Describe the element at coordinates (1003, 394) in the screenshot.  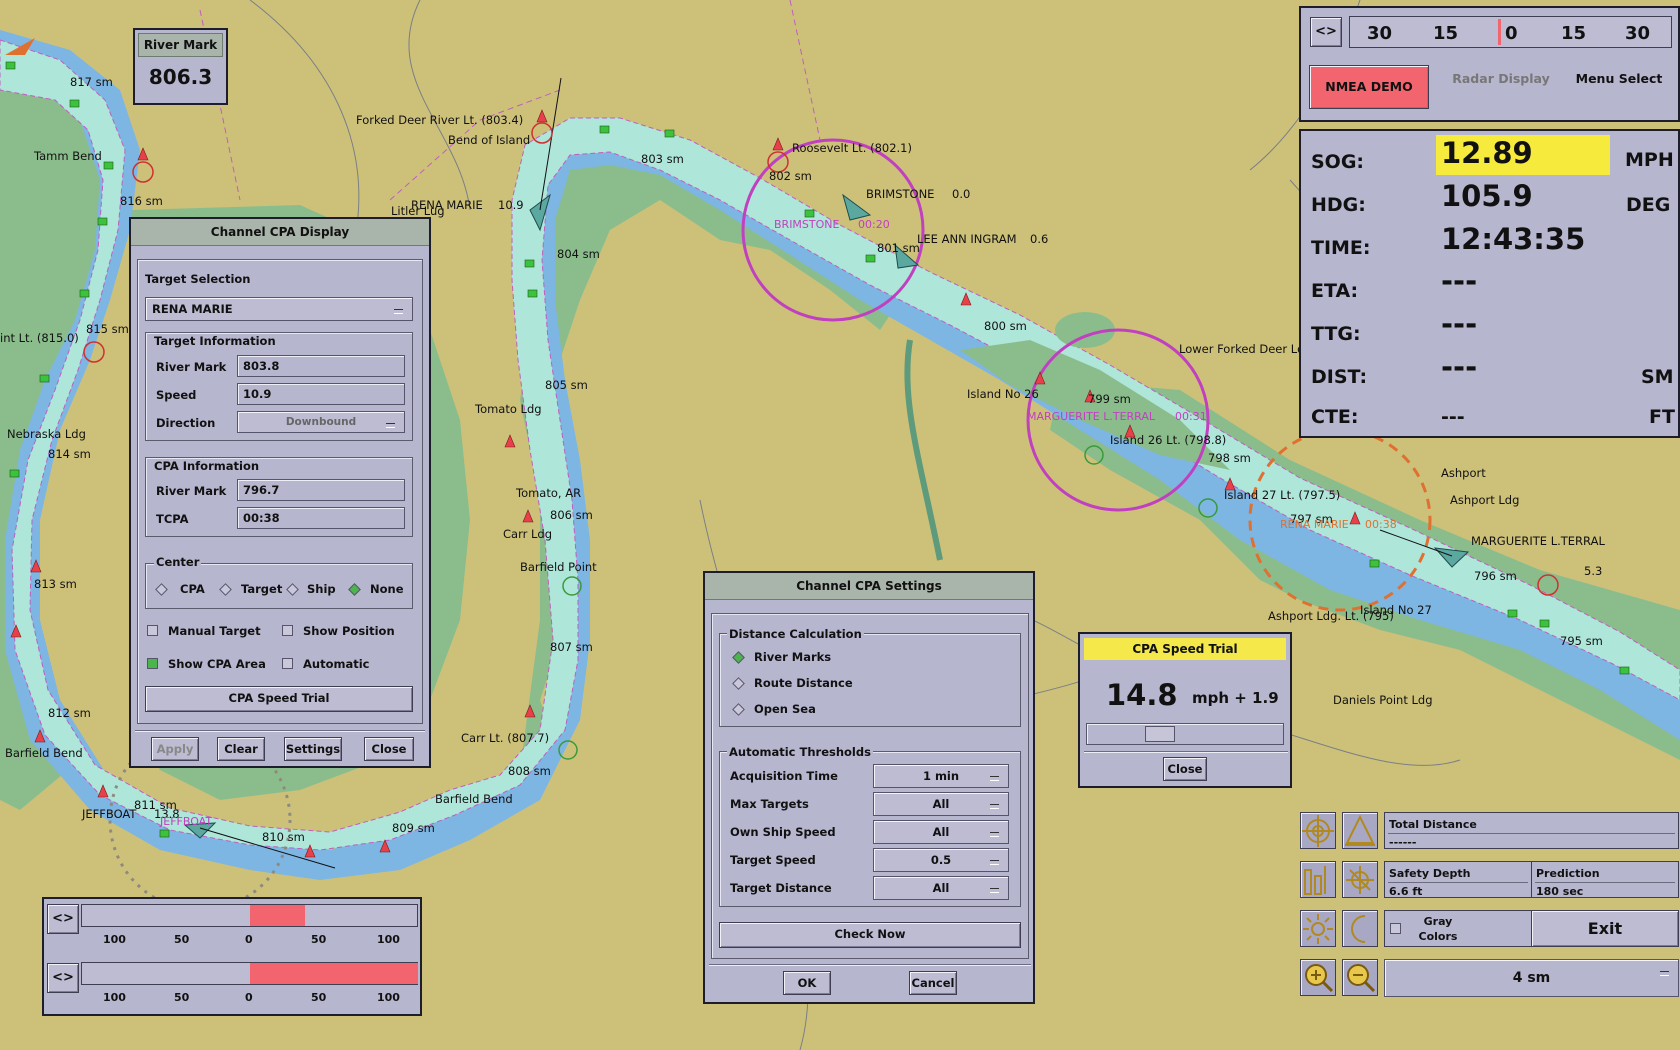
I see `map-label: Island No 26` at that location.